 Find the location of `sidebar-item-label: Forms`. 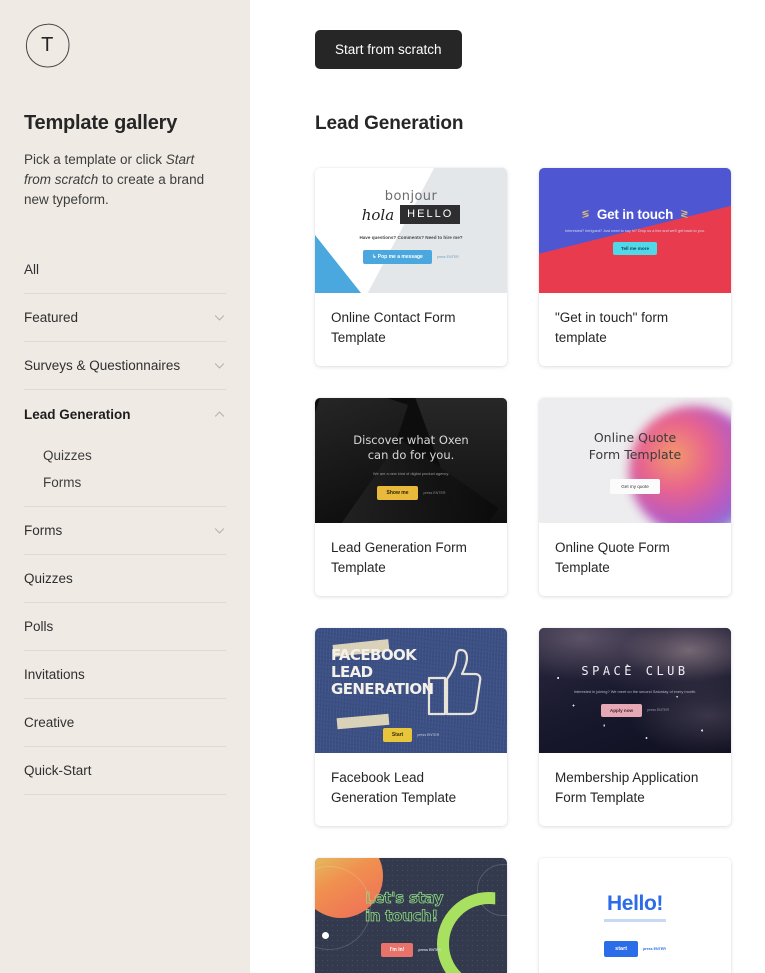

sidebar-item-label: Forms is located at coordinates (43, 530).